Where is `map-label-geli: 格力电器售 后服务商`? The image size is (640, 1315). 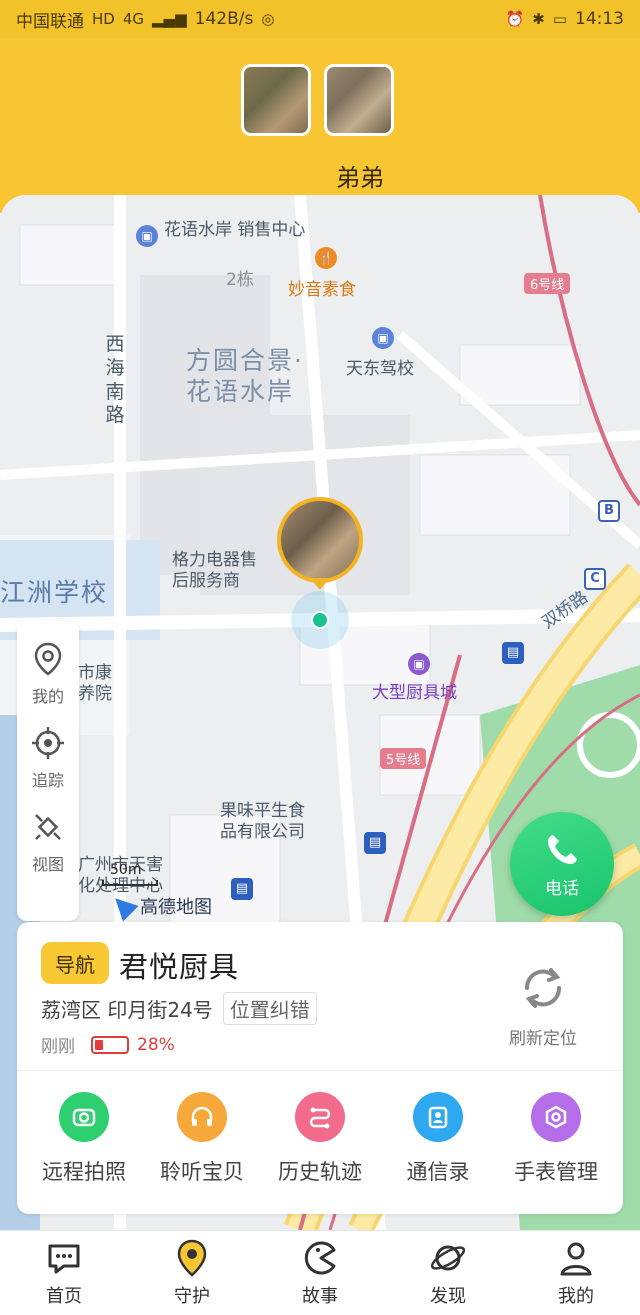 map-label-geli: 格力电器售 后服务商 is located at coordinates (214, 571).